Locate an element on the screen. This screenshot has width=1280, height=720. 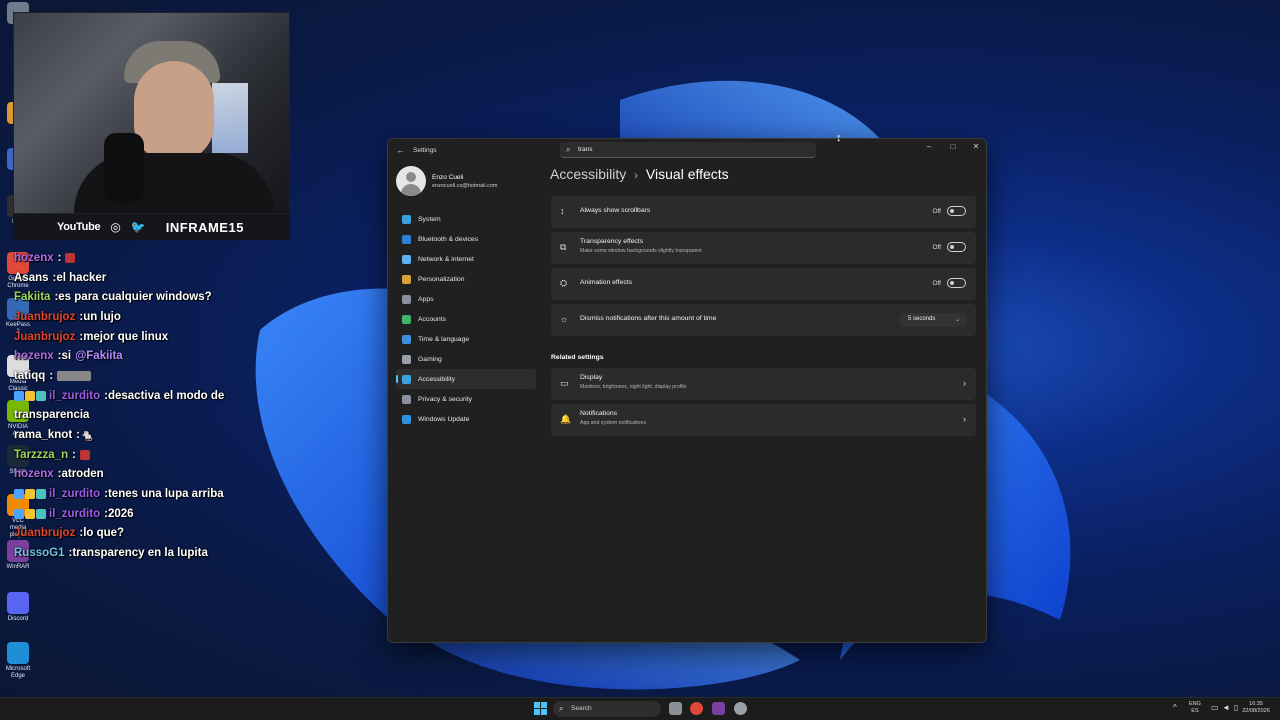
chat-text: es para cualquier windows? is located at coordinates (135, 297).